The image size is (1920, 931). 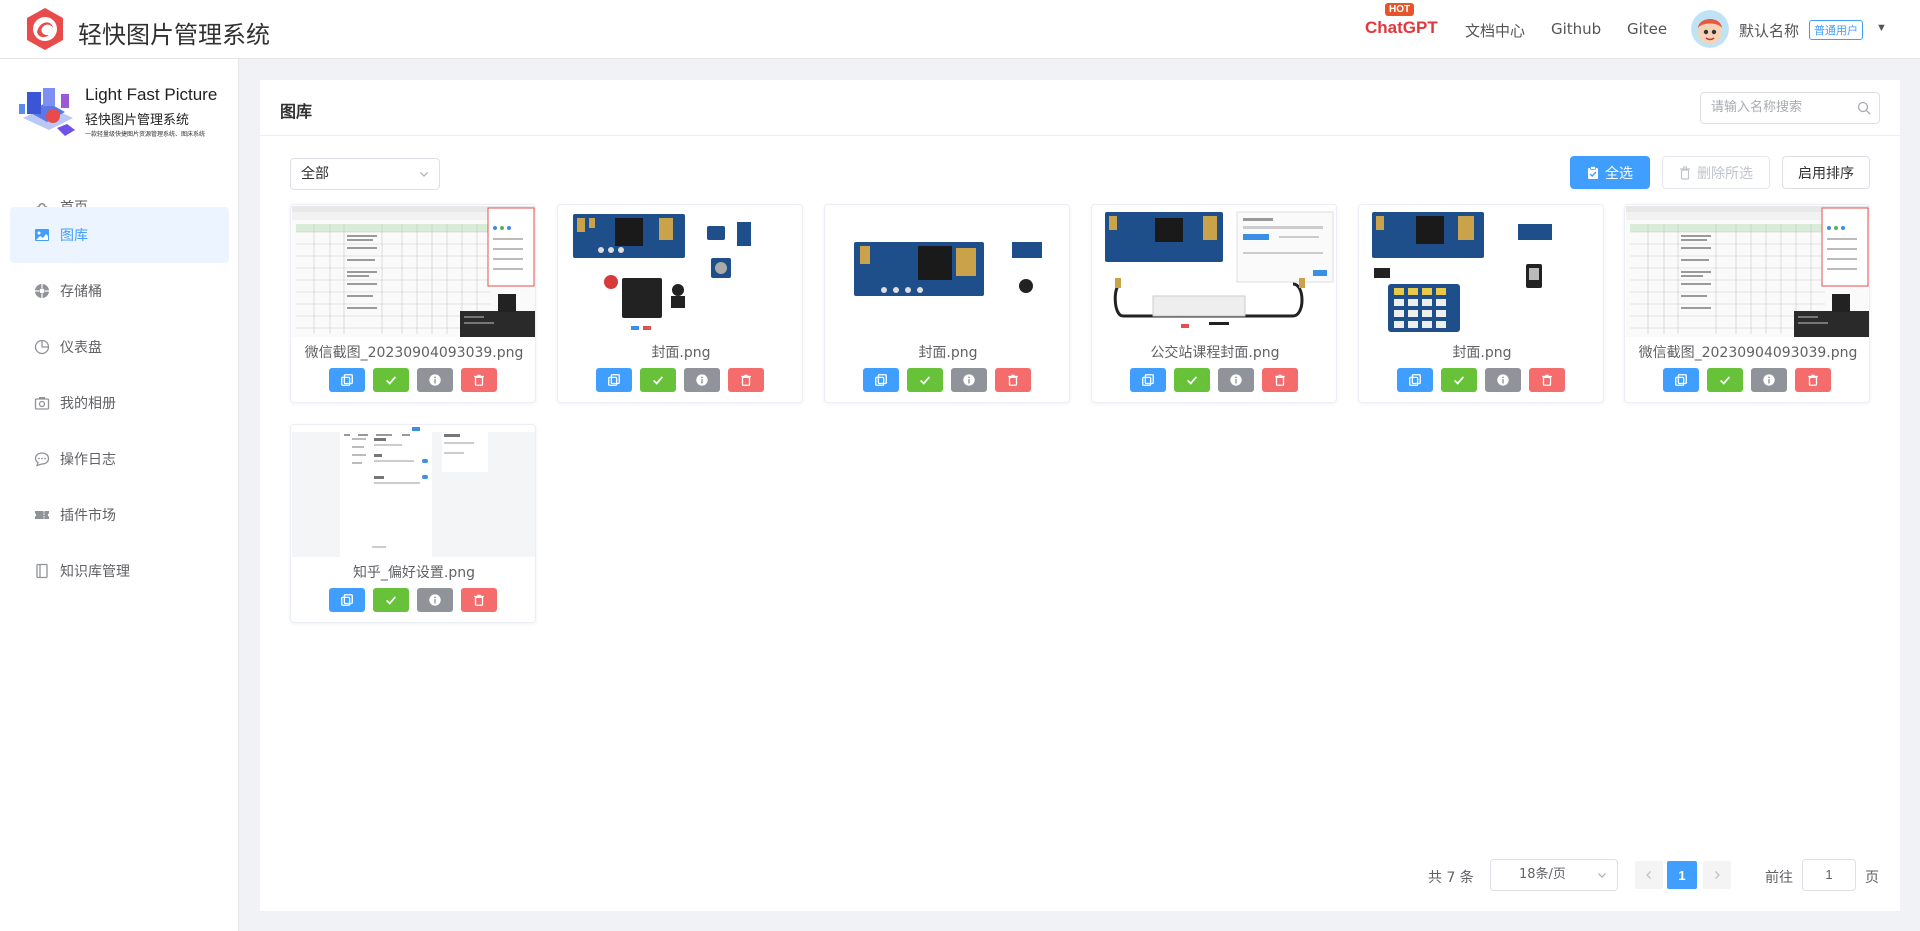 I want to click on category-select: 全部, so click(x=365, y=174).